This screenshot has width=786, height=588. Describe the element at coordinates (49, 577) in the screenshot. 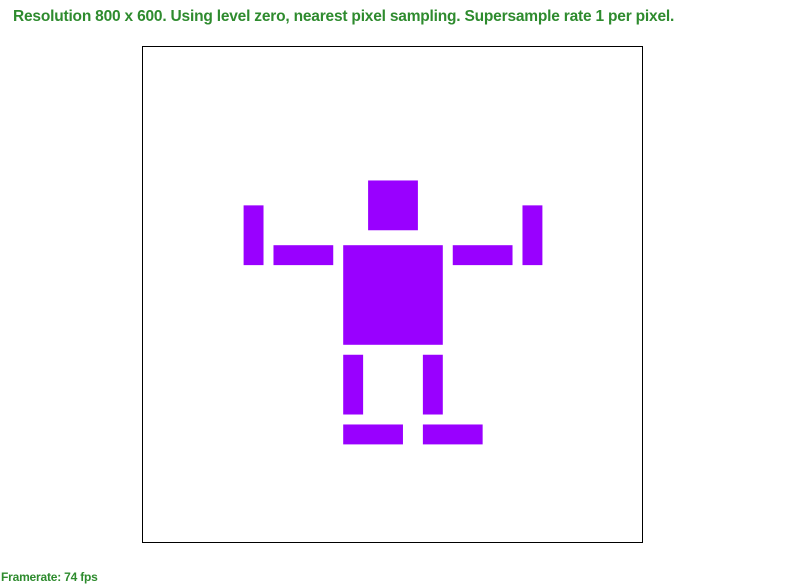

I see `framerate-text: Framerate: 74 fps` at that location.